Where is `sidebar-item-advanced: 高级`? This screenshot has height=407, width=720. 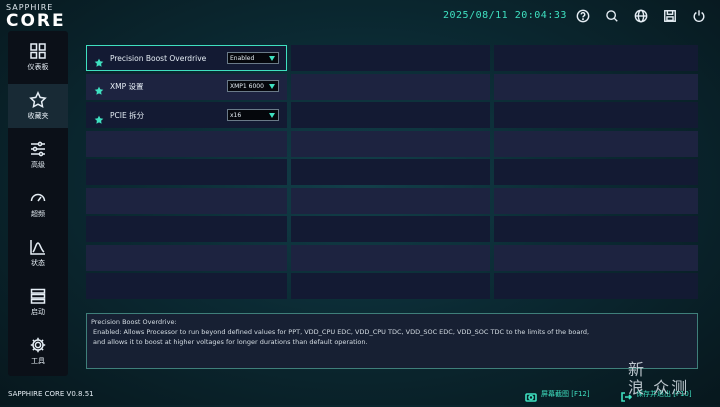 sidebar-item-advanced: 高级 is located at coordinates (38, 155).